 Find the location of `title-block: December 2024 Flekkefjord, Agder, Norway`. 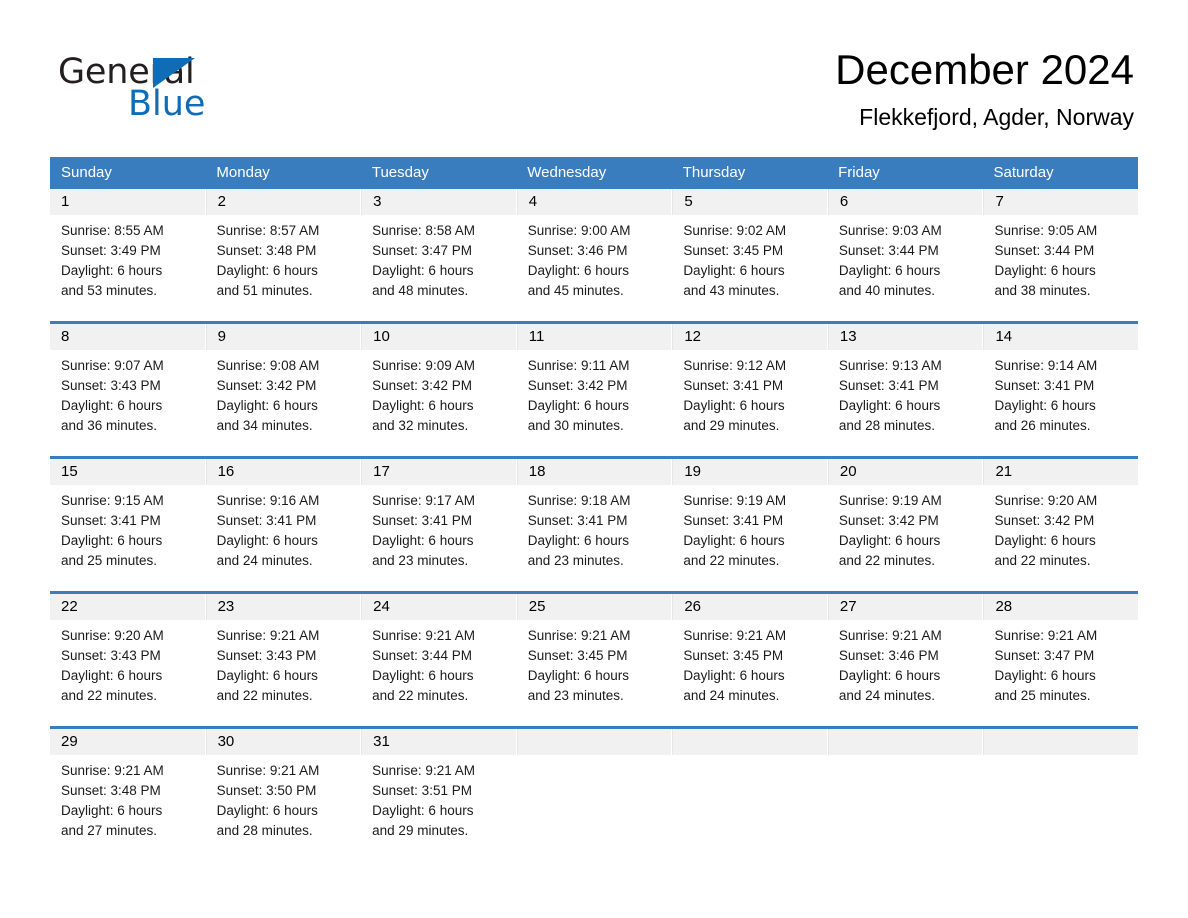

title-block: December 2024 Flekkefjord, Agder, Norway is located at coordinates (984, 88).